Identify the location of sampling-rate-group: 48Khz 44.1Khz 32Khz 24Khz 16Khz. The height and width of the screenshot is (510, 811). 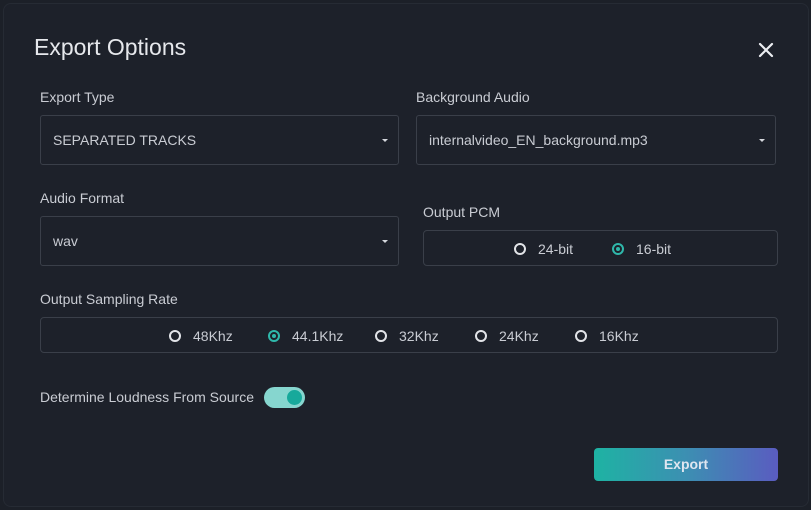
(409, 335).